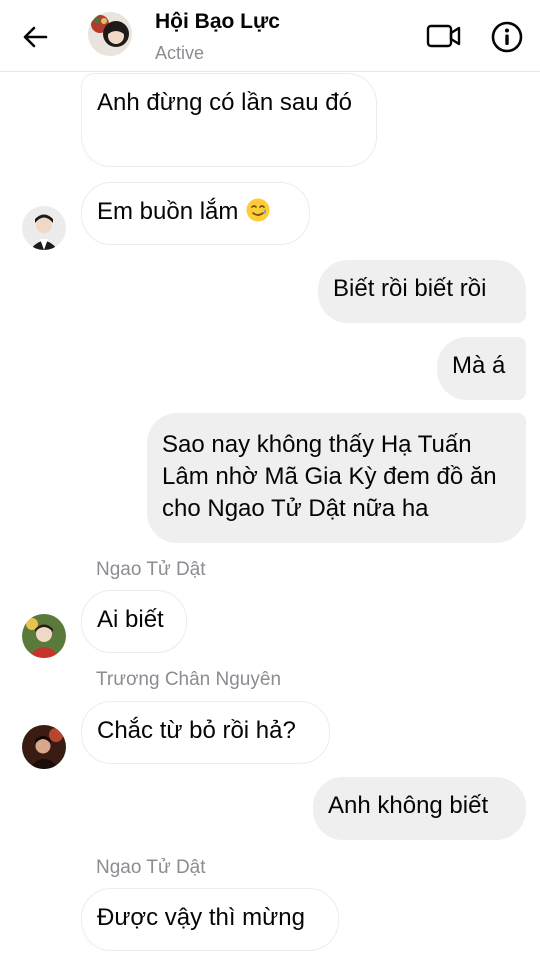 Image resolution: width=540 pixels, height=960 pixels. Describe the element at coordinates (224, 102) in the screenshot. I see `message-text: Anh đừng có lần sau đó` at that location.